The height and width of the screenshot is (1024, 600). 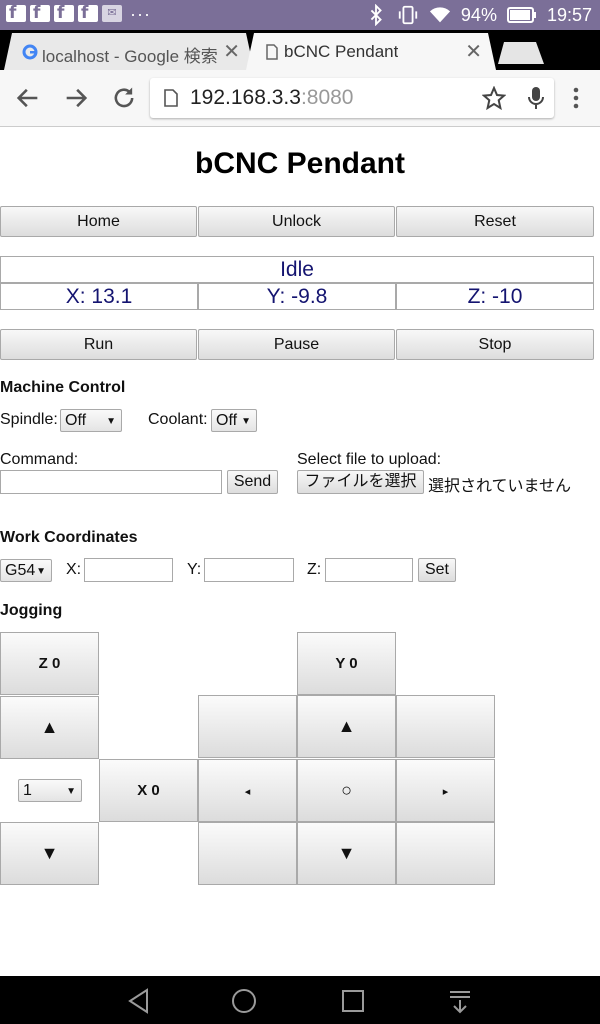 I want to click on right-arrow-icon: ▸, so click(x=445, y=792).